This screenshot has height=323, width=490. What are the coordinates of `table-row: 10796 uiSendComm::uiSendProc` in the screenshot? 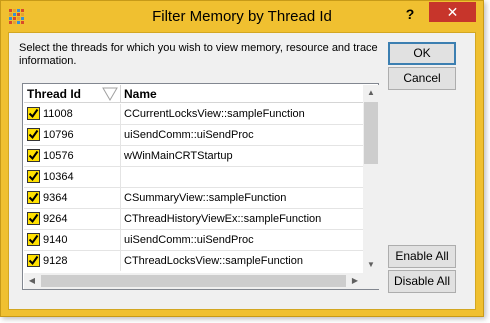 It's located at (193, 135).